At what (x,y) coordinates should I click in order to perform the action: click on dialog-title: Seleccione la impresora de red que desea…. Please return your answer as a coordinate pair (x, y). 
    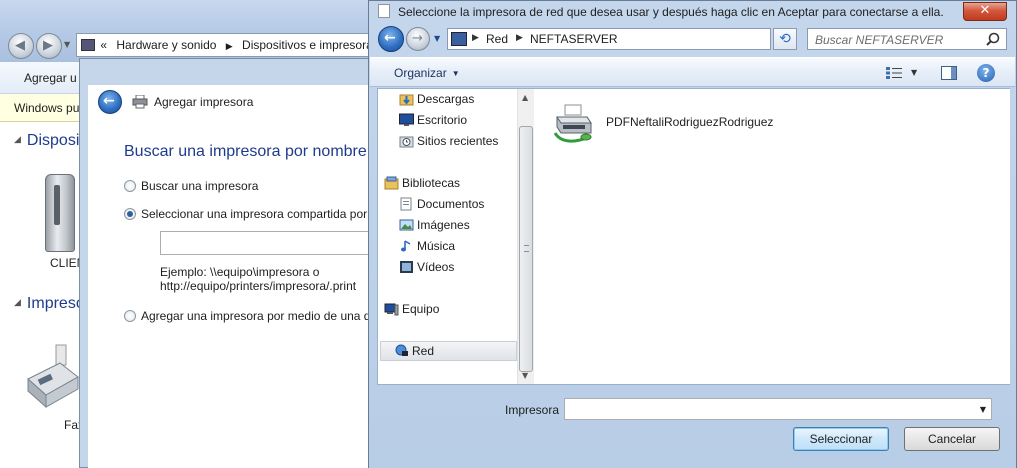
    Looking at the image, I should click on (671, 12).